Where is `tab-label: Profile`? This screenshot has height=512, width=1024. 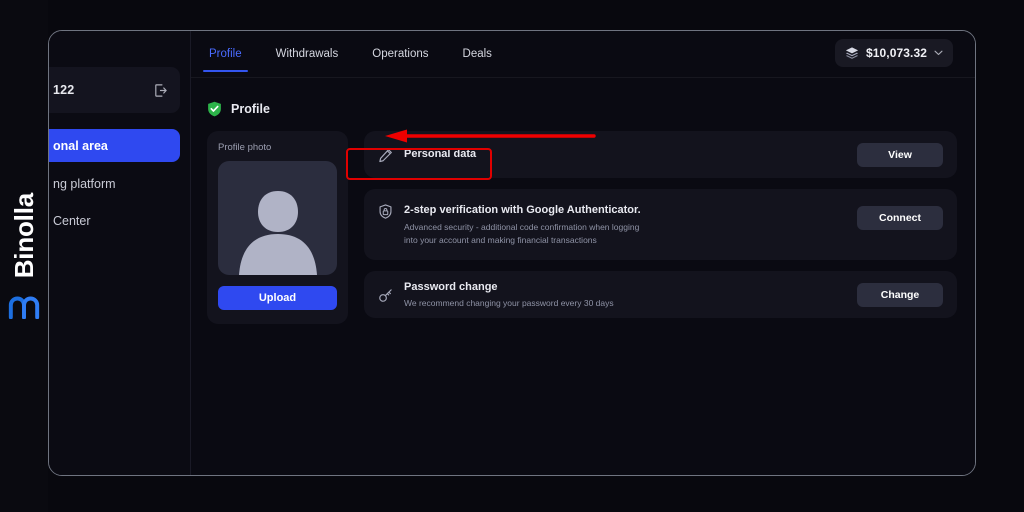 tab-label: Profile is located at coordinates (225, 54).